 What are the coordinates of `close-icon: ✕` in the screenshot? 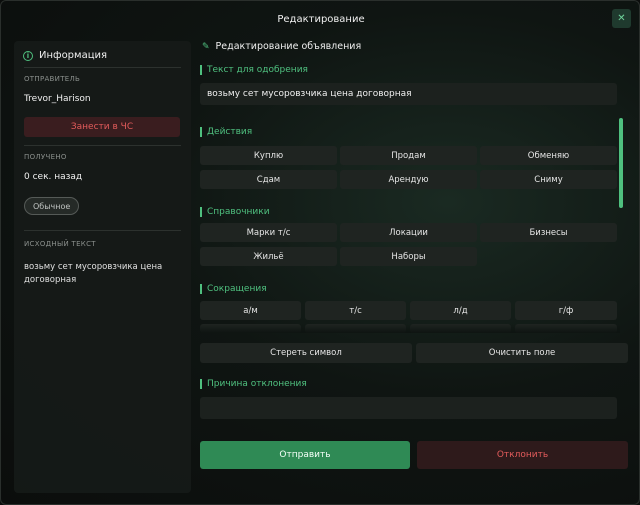 It's located at (621, 18).